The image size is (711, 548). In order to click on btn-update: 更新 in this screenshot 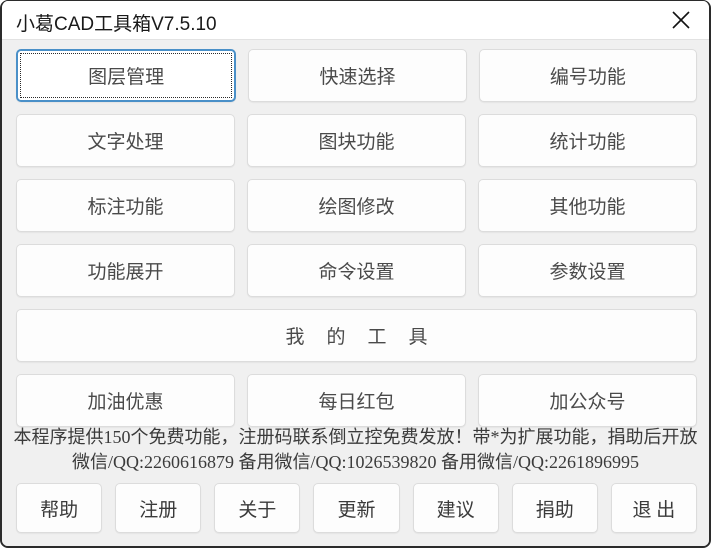, I will do `click(356, 508)`.